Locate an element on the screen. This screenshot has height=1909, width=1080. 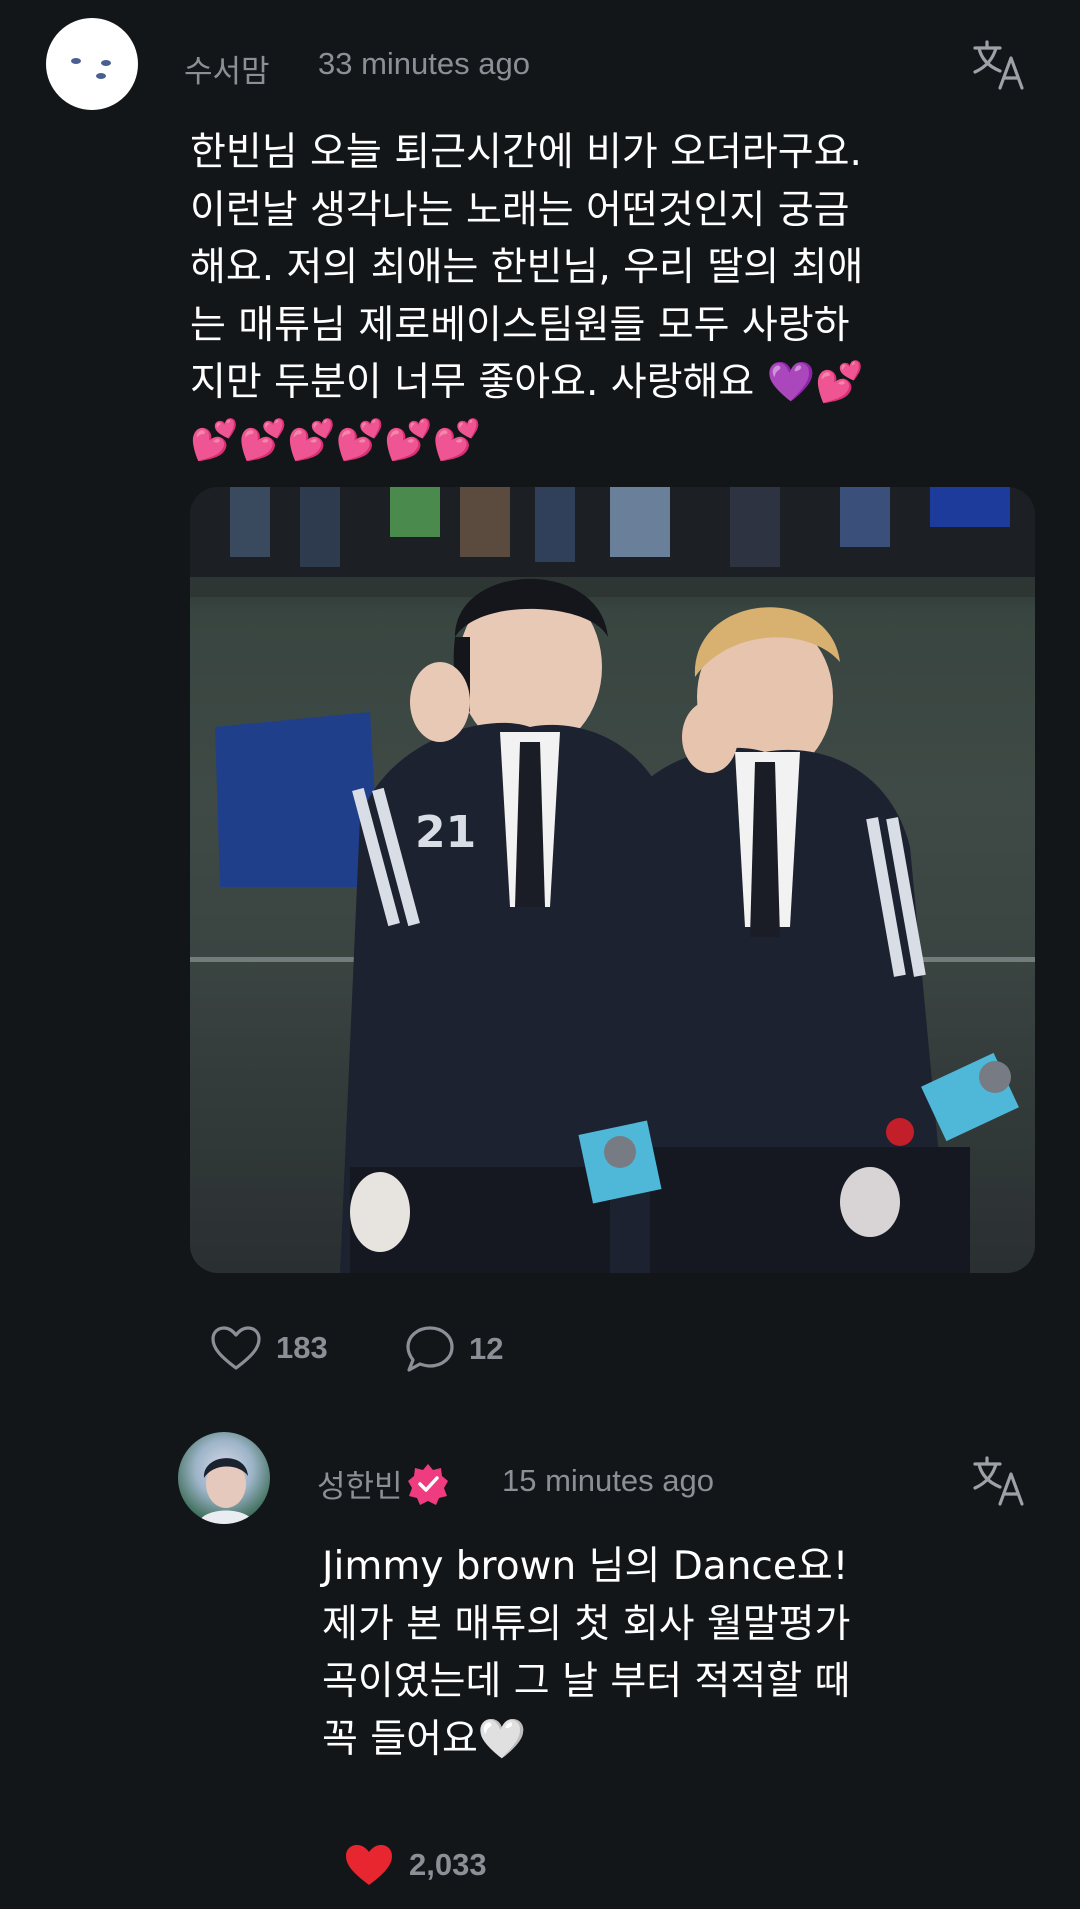
reply-author-name: 성한빈 is located at coordinates (360, 1486).